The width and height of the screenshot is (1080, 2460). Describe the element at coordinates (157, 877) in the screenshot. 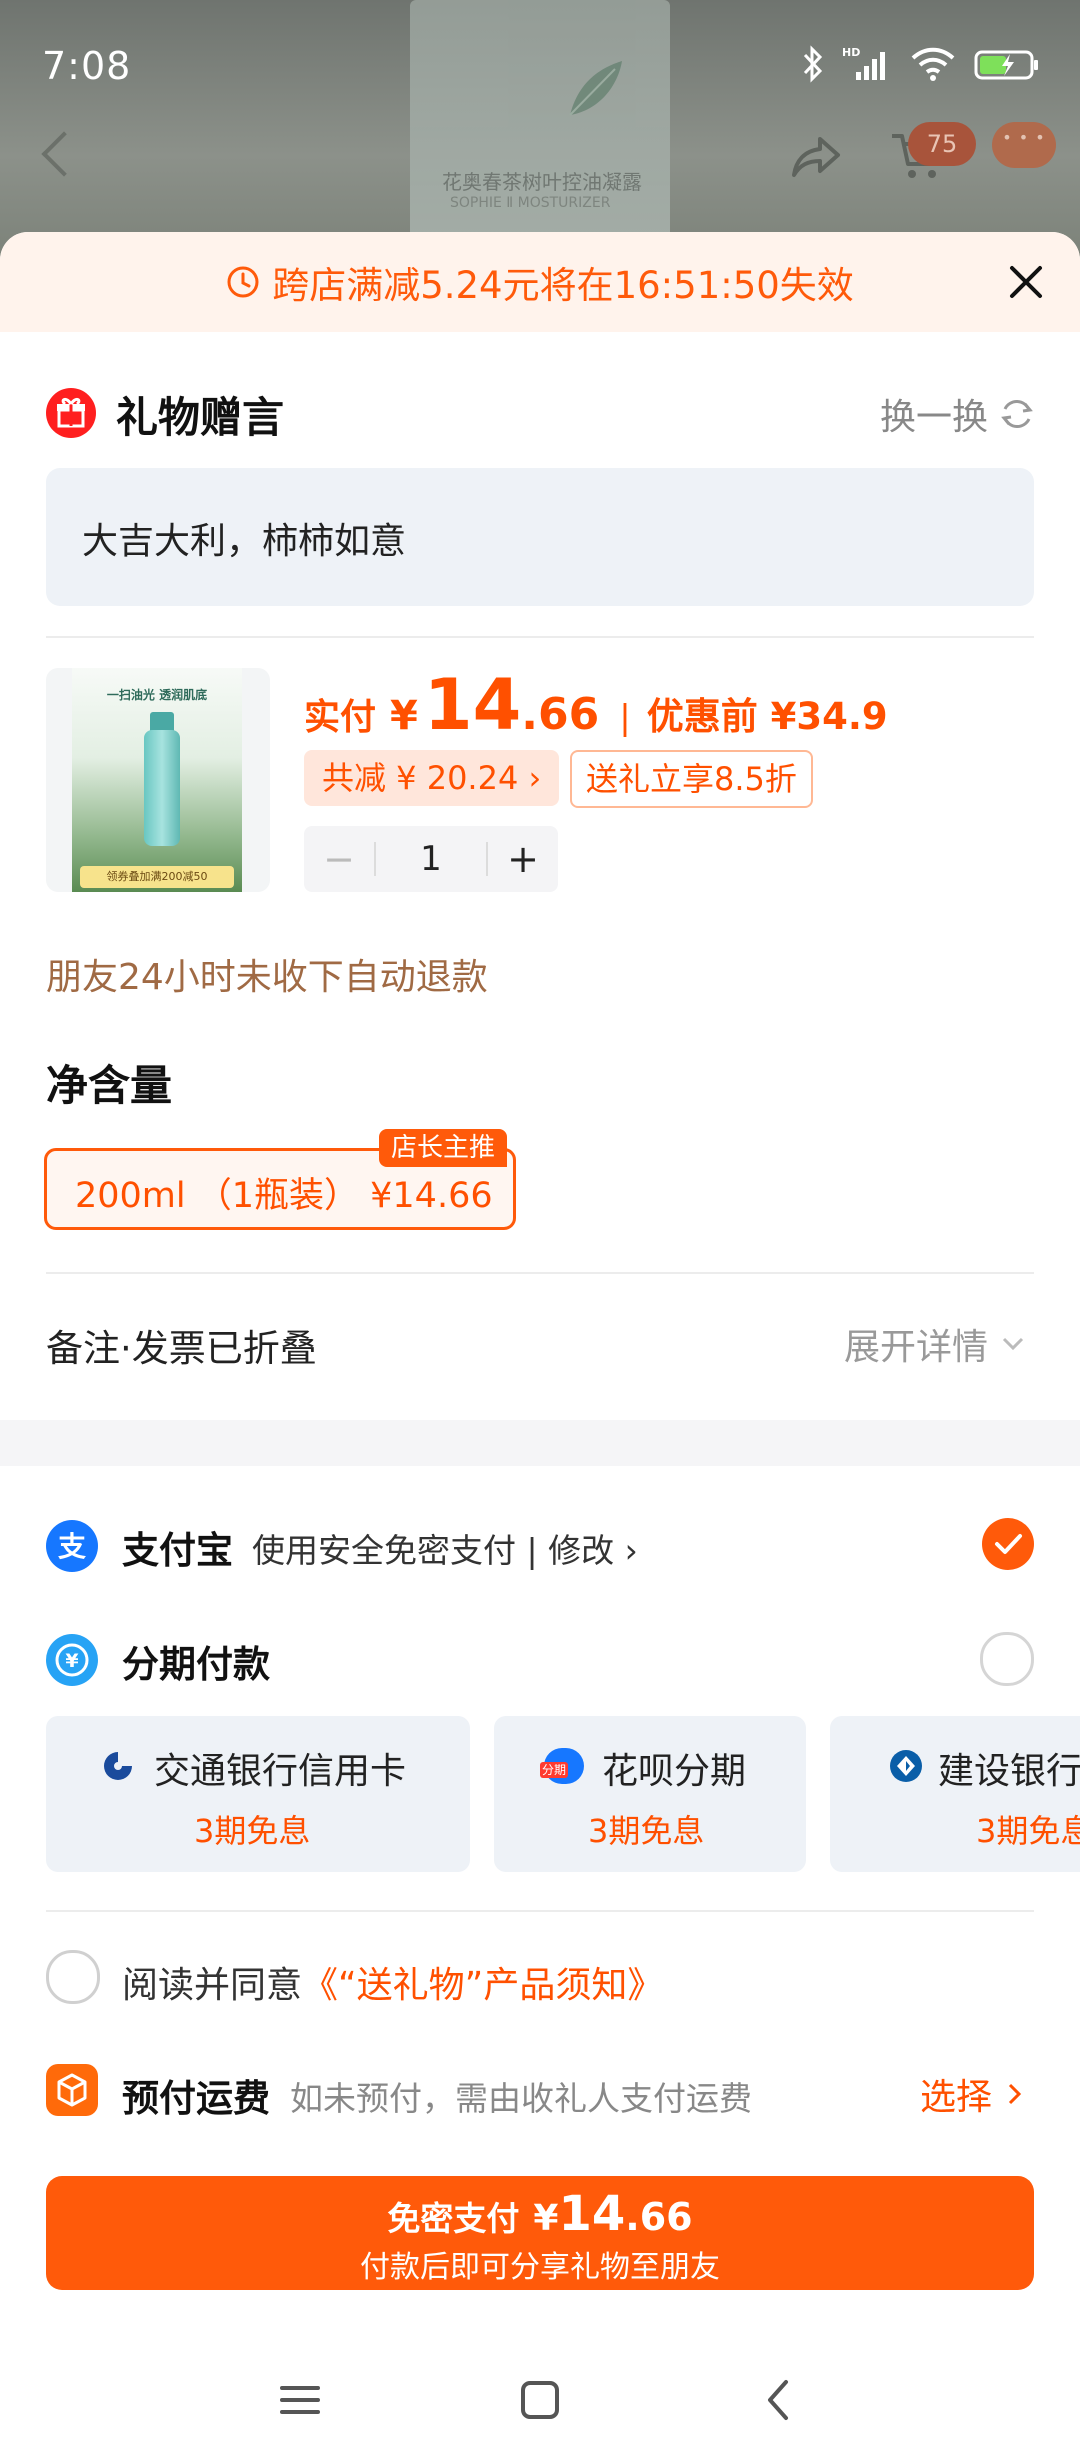

I see `product-image-footer: 领券叠加满200减50` at that location.